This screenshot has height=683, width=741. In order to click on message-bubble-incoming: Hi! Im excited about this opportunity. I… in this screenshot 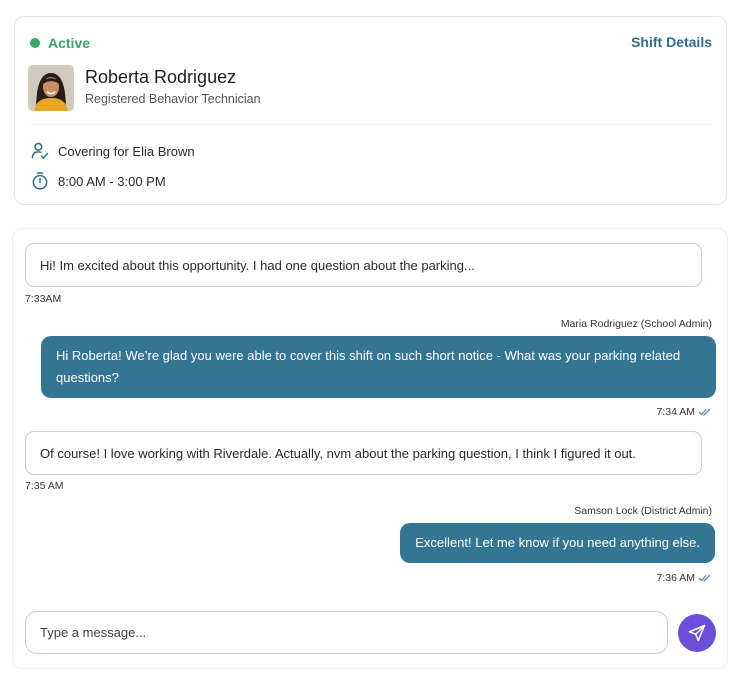, I will do `click(363, 265)`.